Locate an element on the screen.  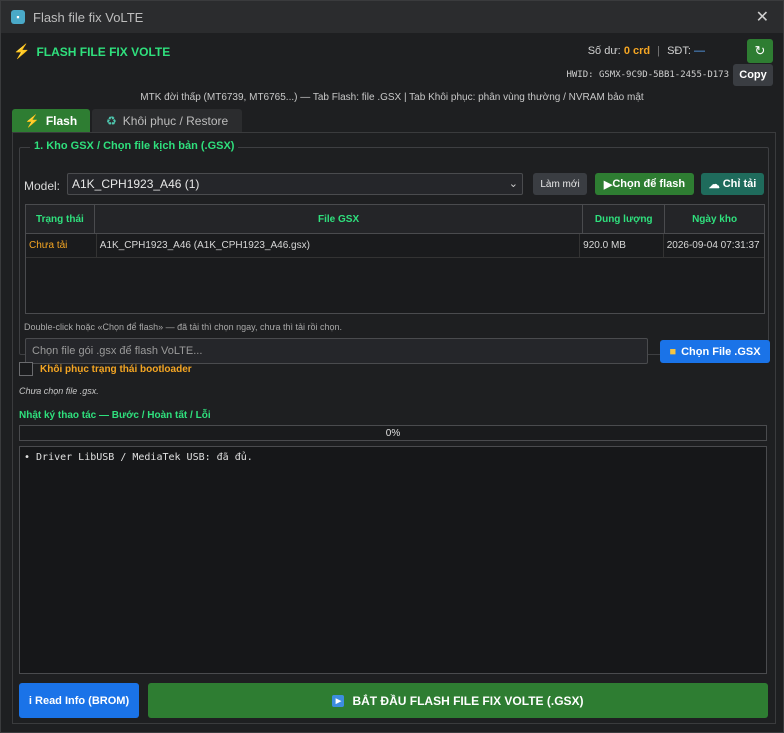
file-status: Chưa chọn file .gsx. is located at coordinates (59, 391).